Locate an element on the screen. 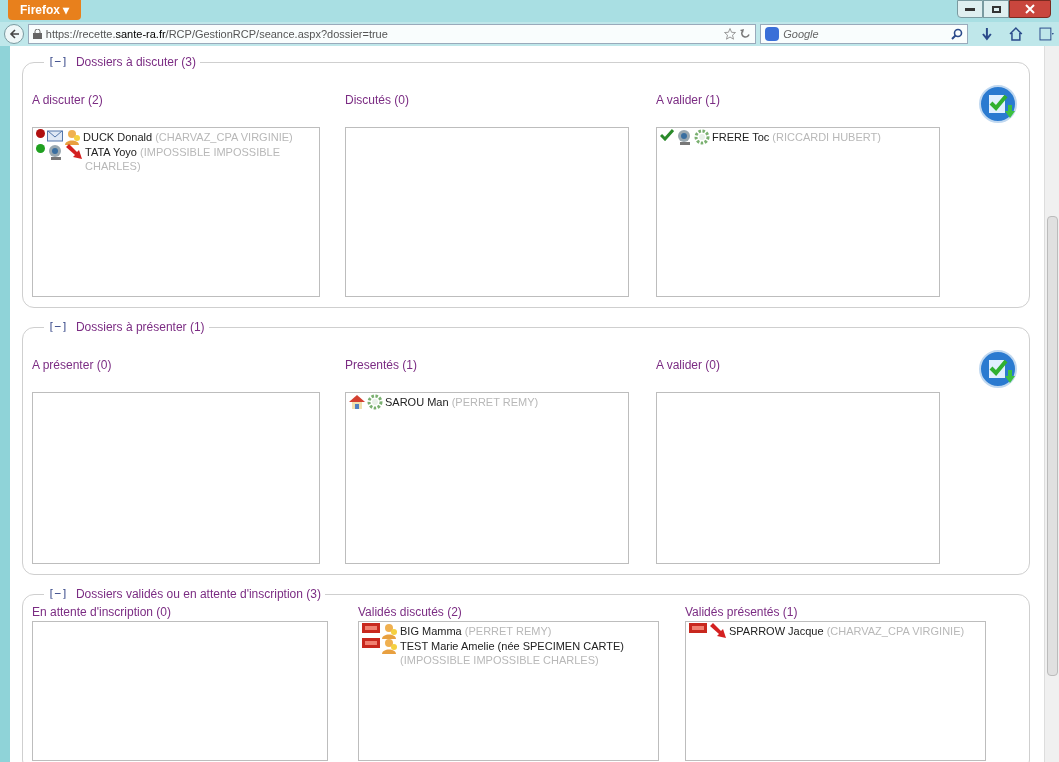 The height and width of the screenshot is (762, 1059). search-icon is located at coordinates (956, 34).